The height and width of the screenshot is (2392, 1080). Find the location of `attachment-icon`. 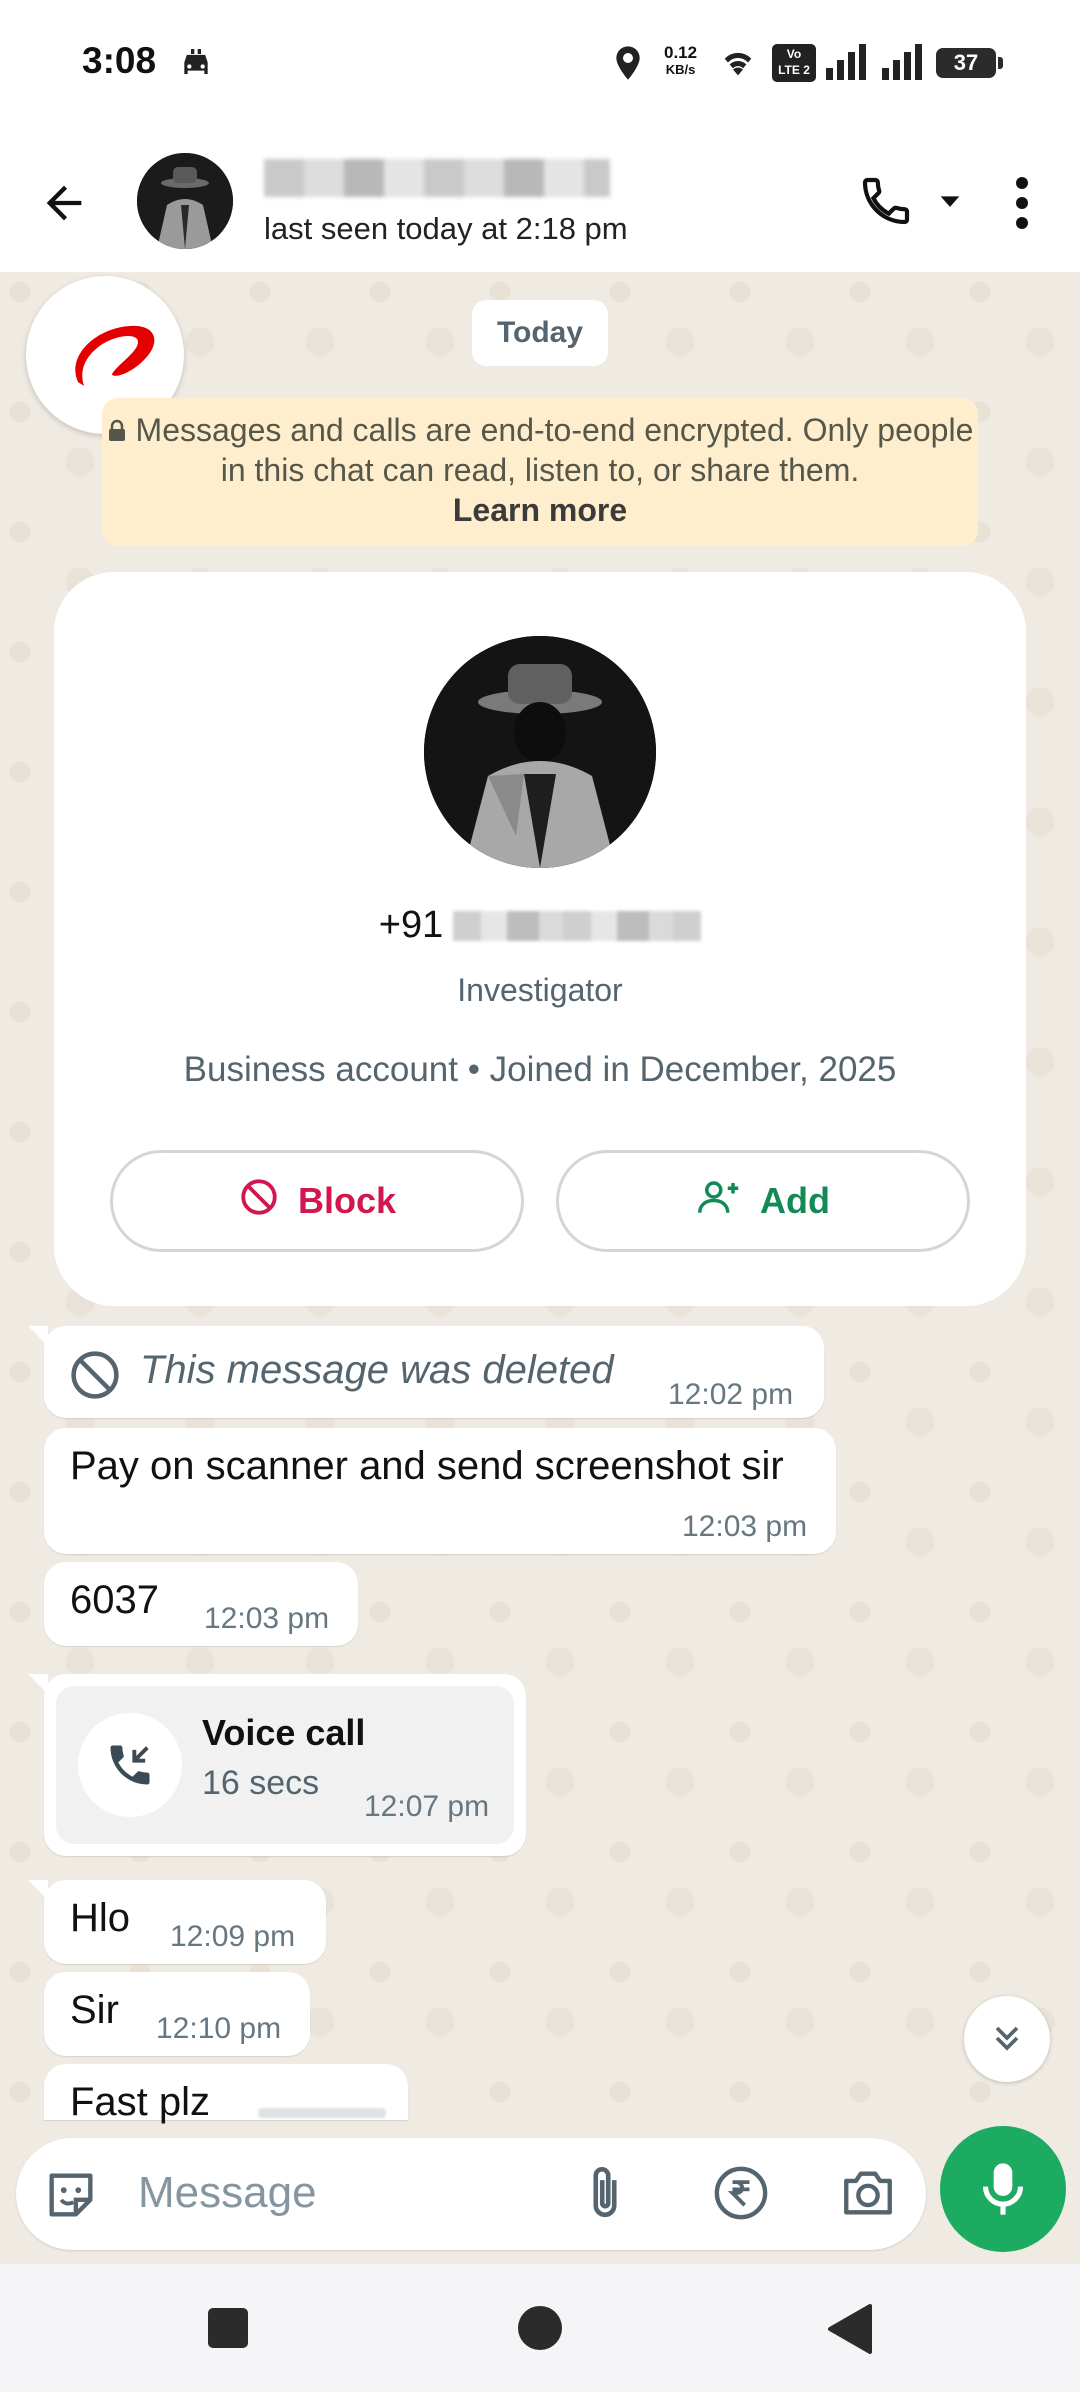

attachment-icon is located at coordinates (605, 2196).